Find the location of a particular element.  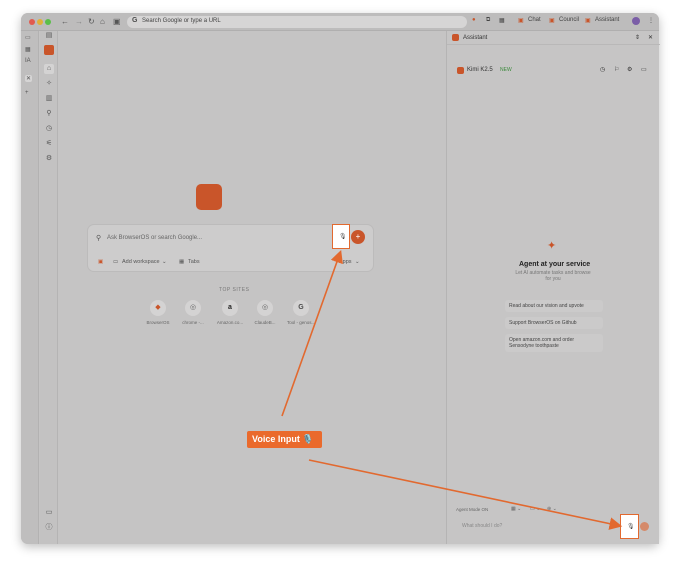

folder-icon: ▭ is located at coordinates (116, 262).